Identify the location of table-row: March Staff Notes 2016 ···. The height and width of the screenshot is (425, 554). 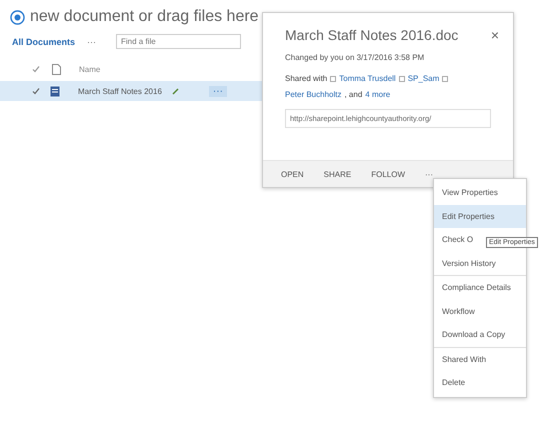
(131, 91).